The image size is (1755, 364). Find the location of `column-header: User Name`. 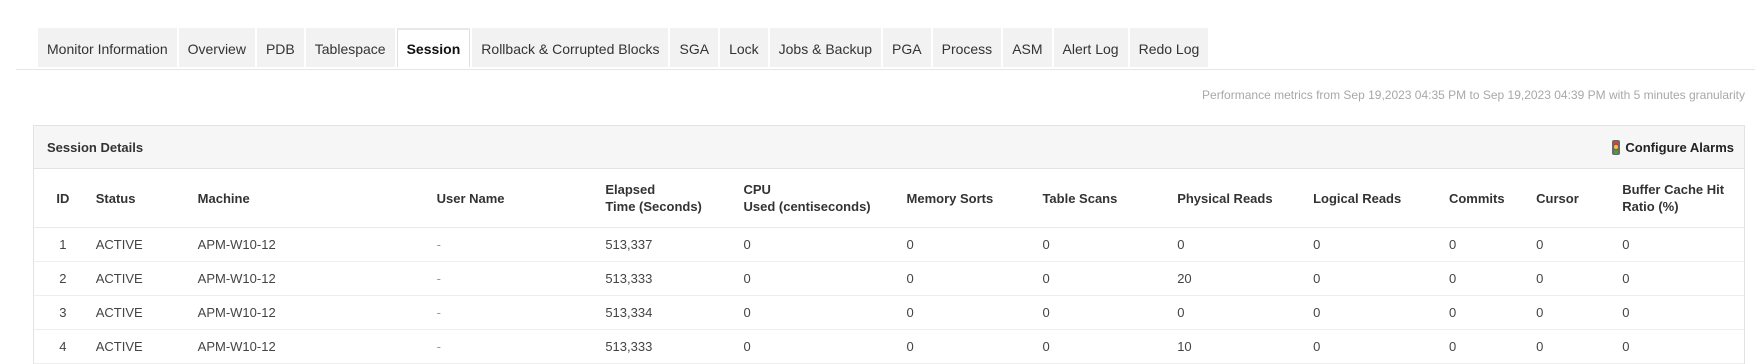

column-header: User Name is located at coordinates (517, 198).